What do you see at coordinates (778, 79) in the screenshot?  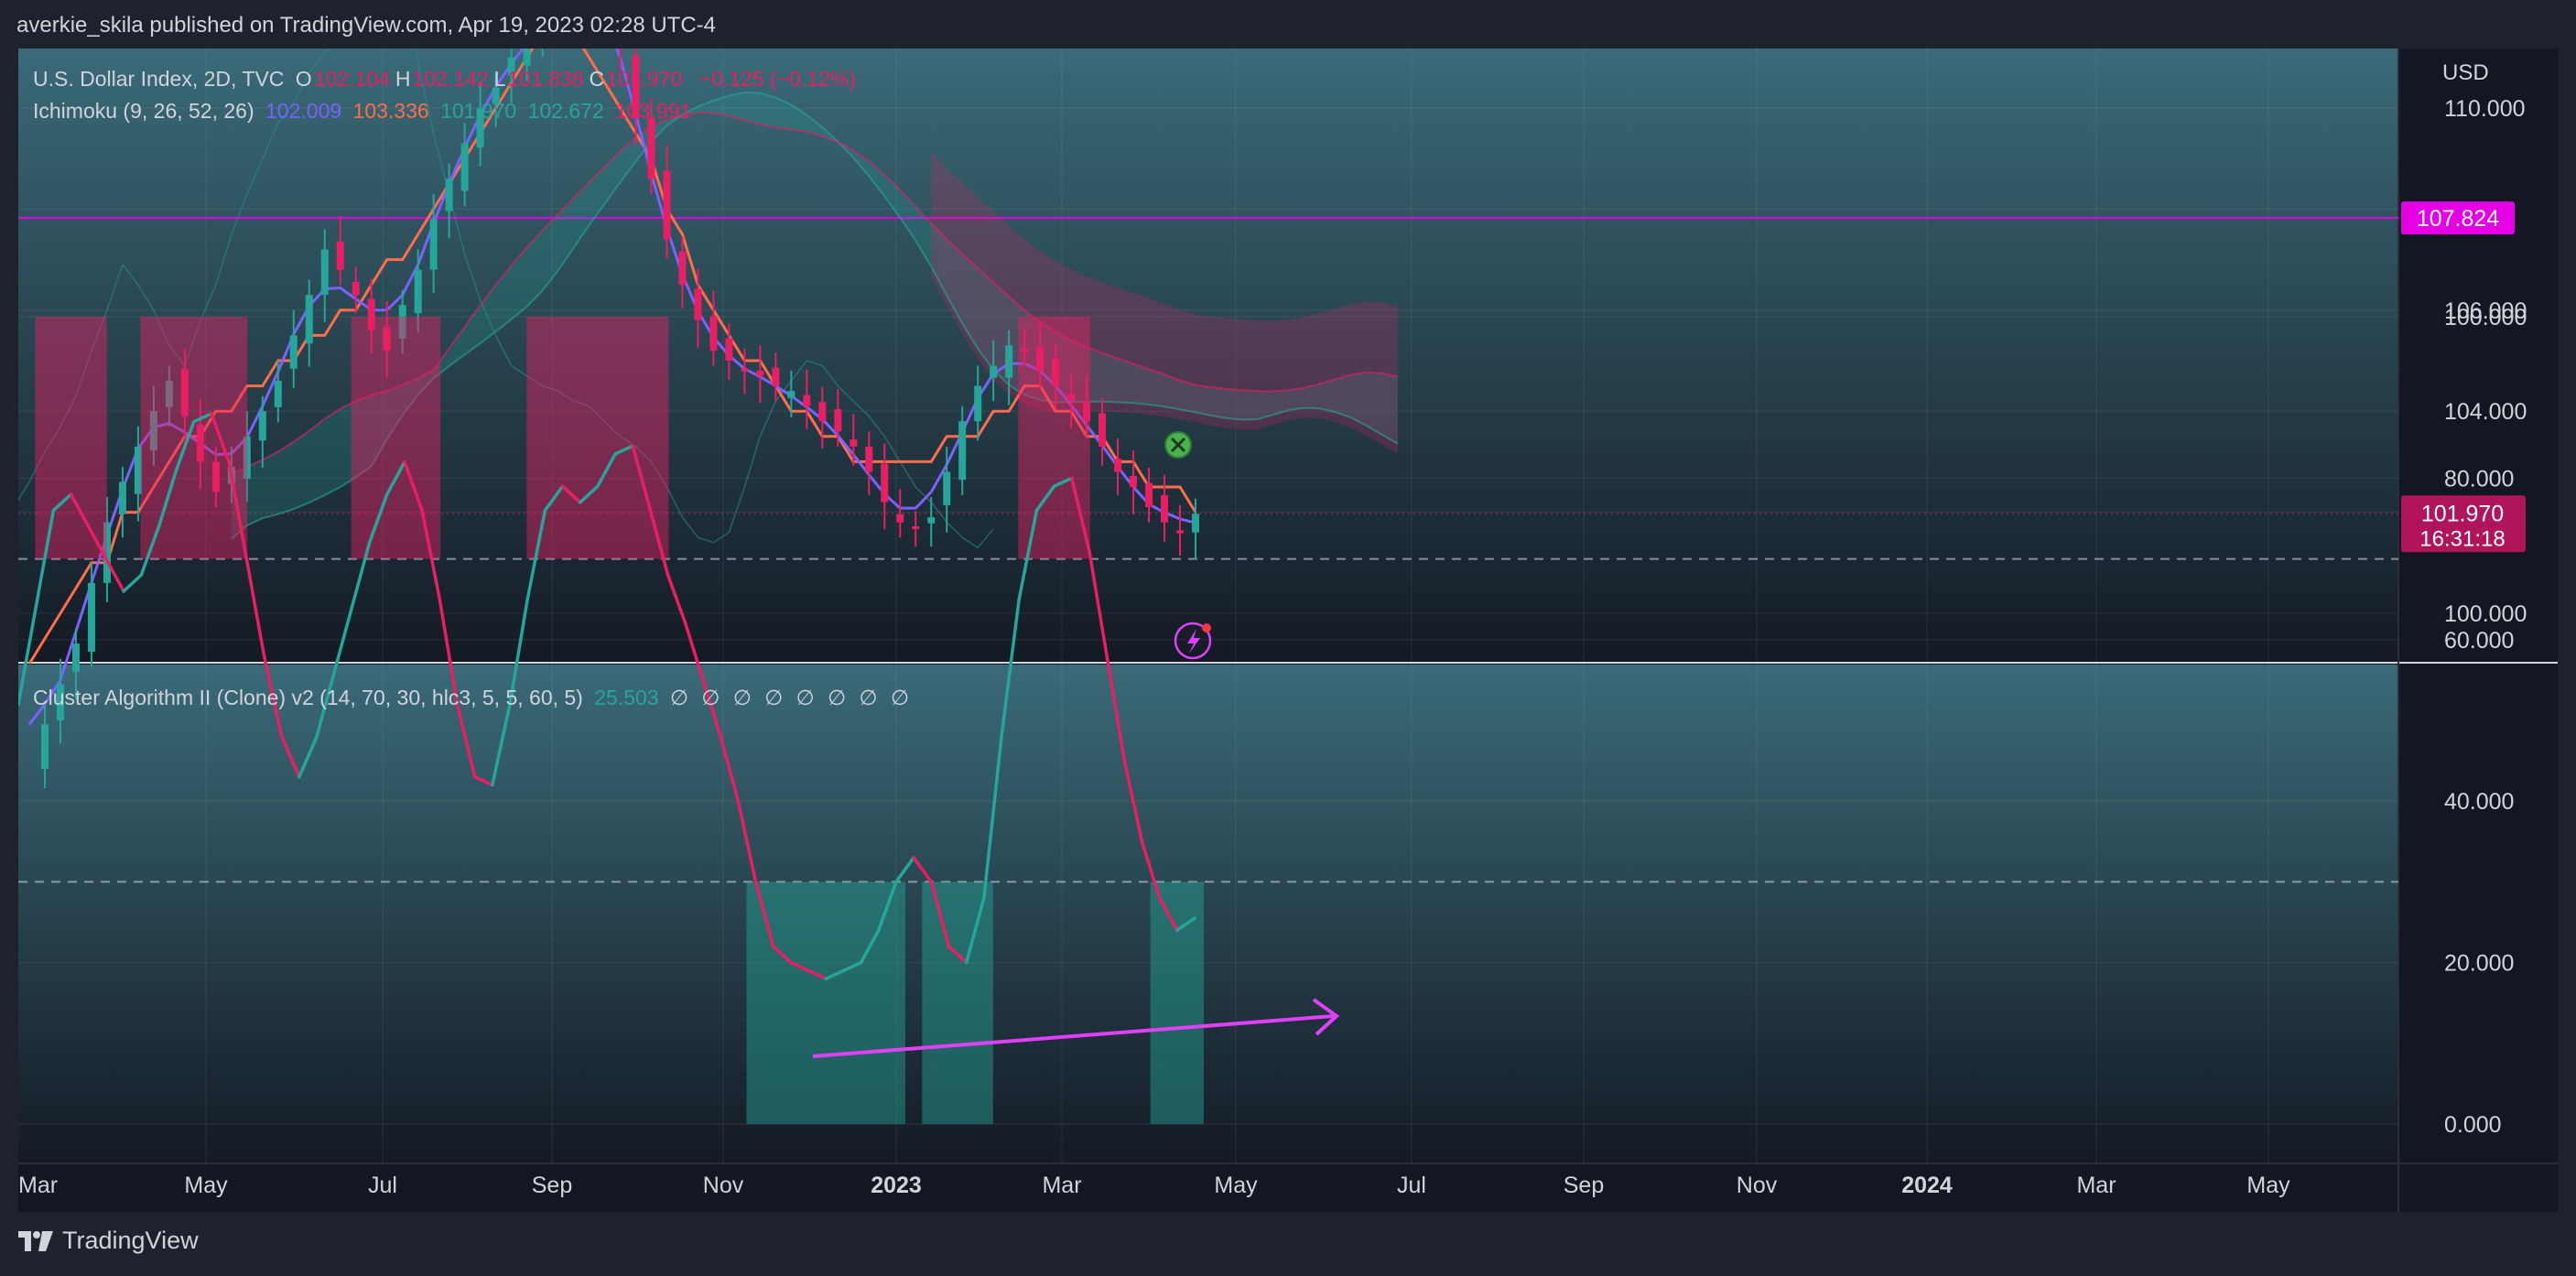 I see `change-value: −0.125 (−0.12%)` at bounding box center [778, 79].